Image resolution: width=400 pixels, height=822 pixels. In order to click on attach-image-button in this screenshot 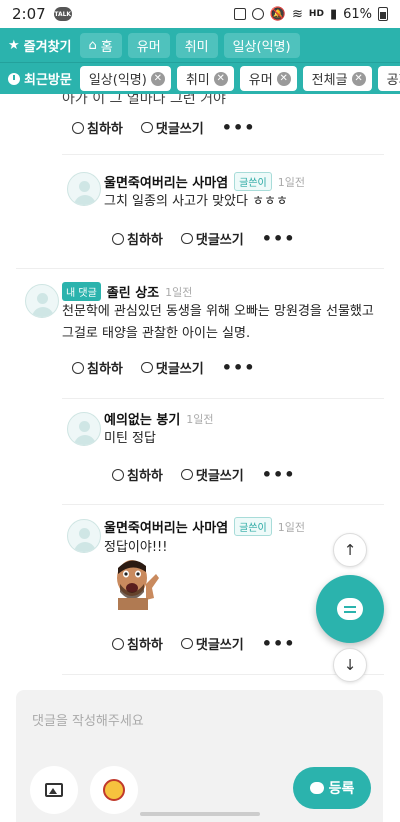, I will do `click(54, 790)`.